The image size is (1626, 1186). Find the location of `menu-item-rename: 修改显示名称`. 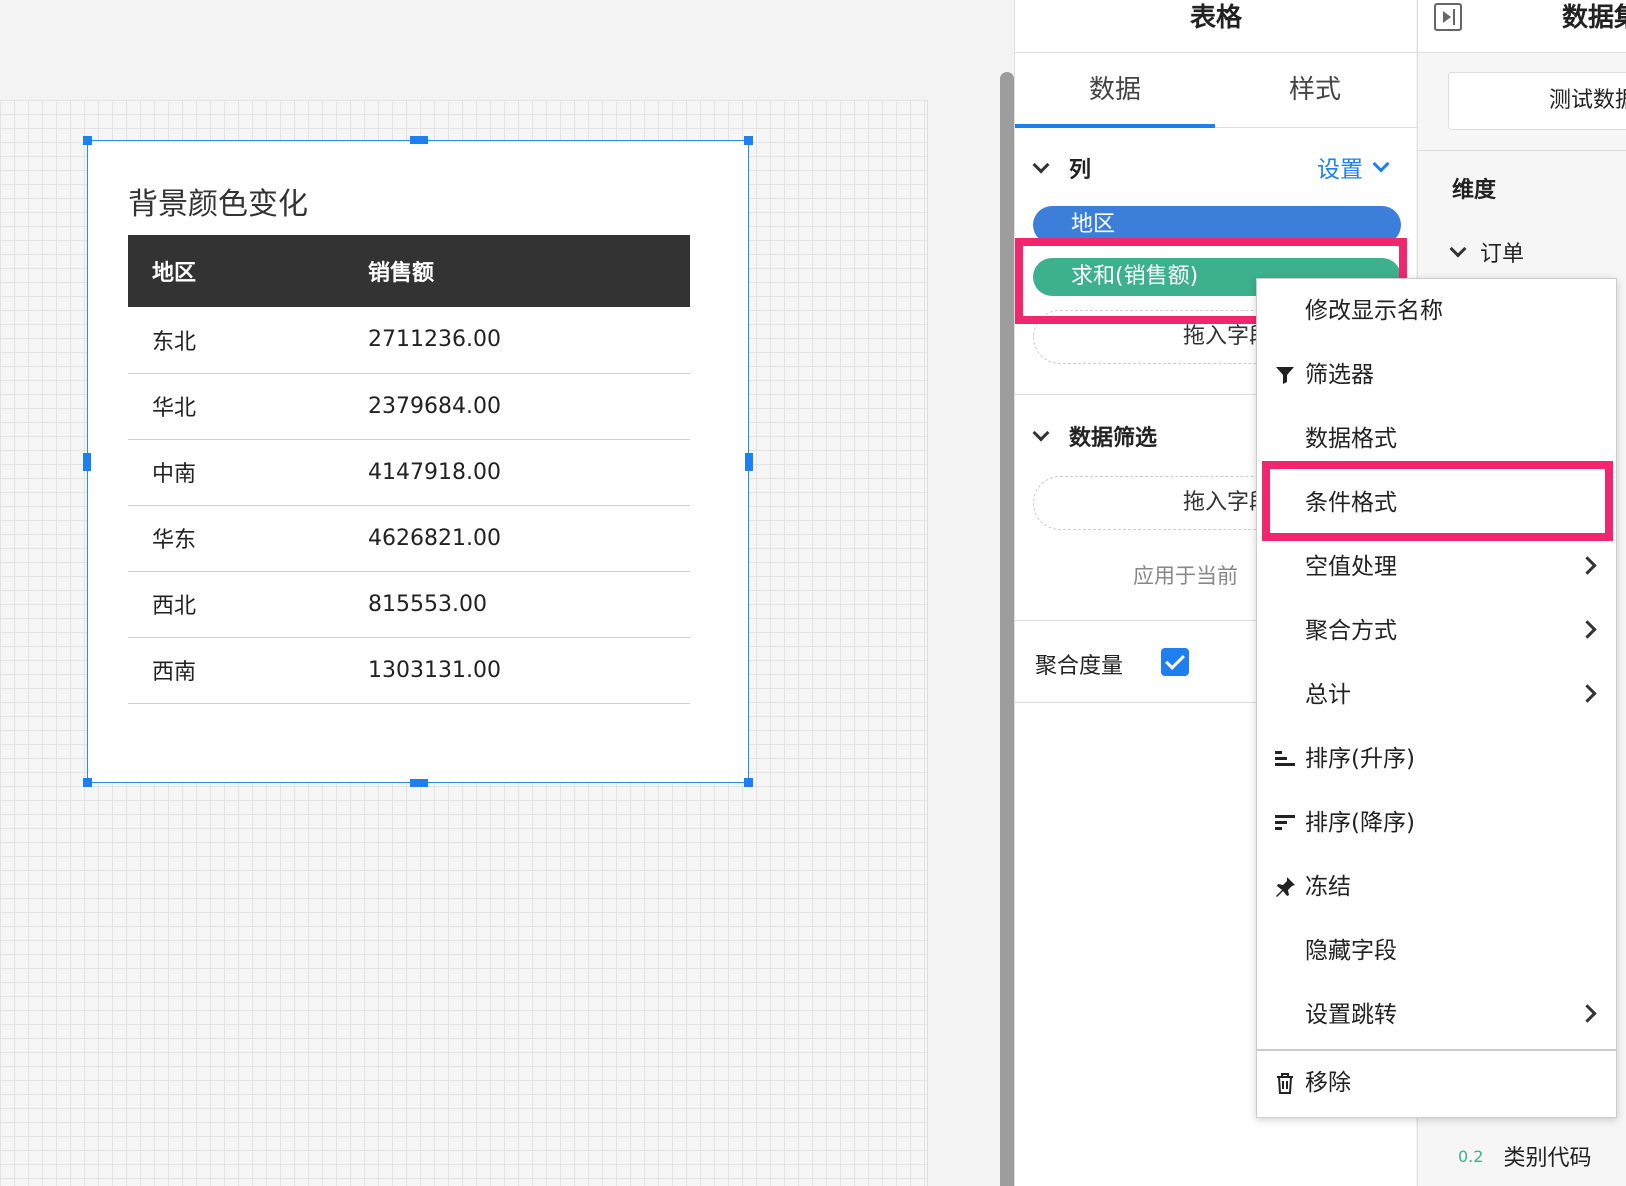

menu-item-rename: 修改显示名称 is located at coordinates (1436, 311).